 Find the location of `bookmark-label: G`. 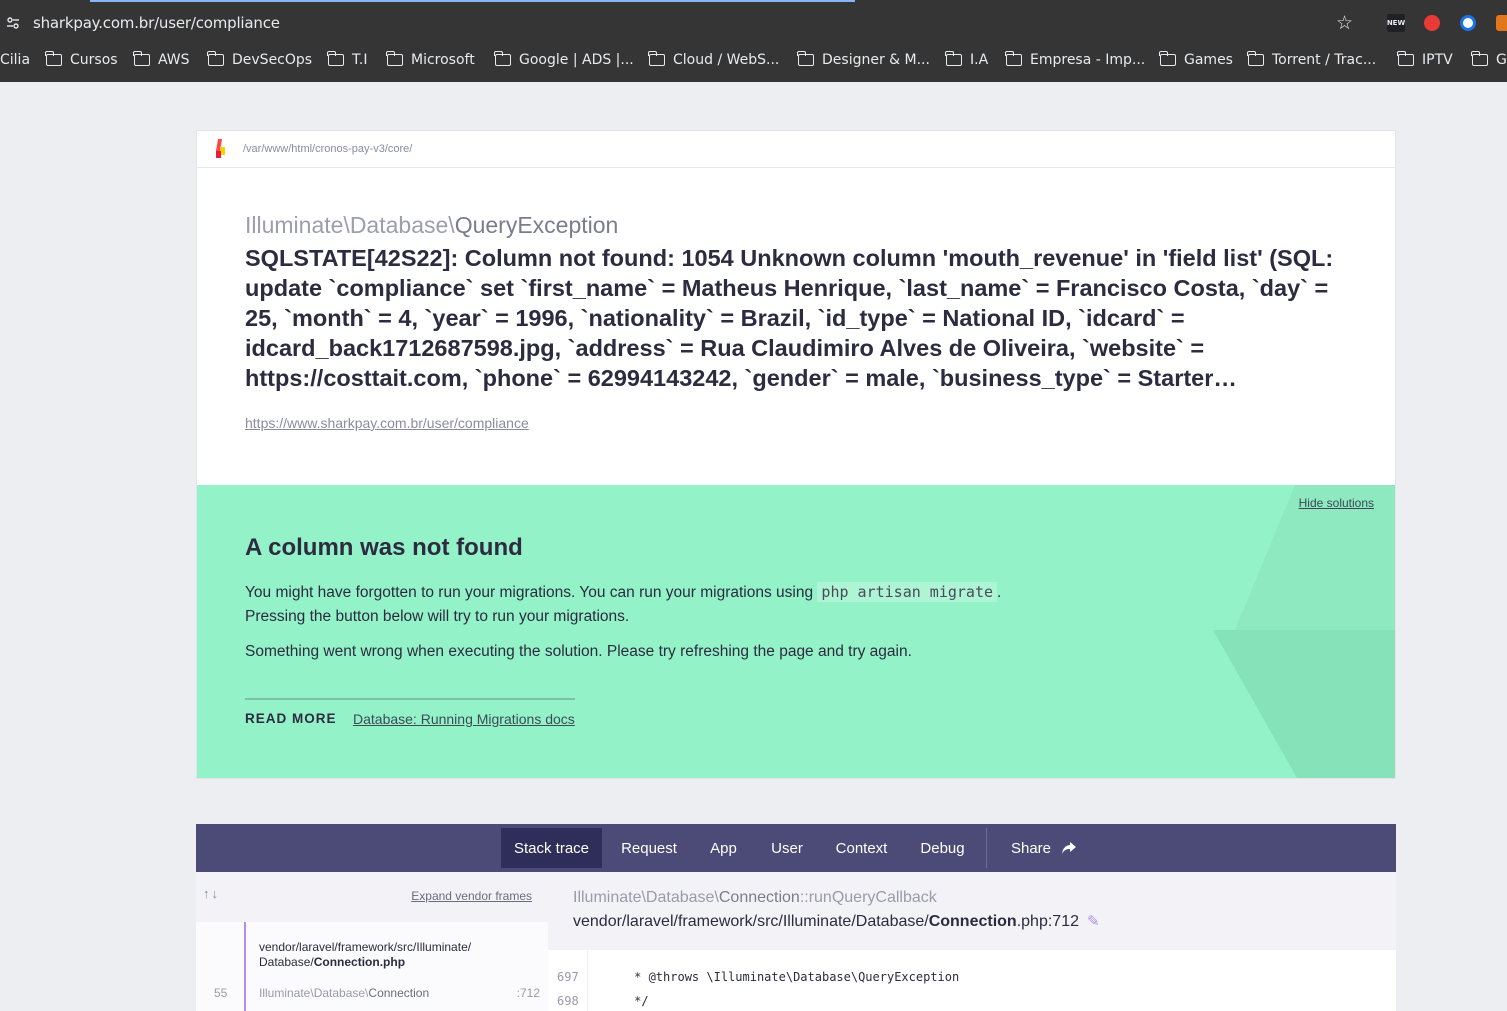

bookmark-label: G is located at coordinates (1501, 60).